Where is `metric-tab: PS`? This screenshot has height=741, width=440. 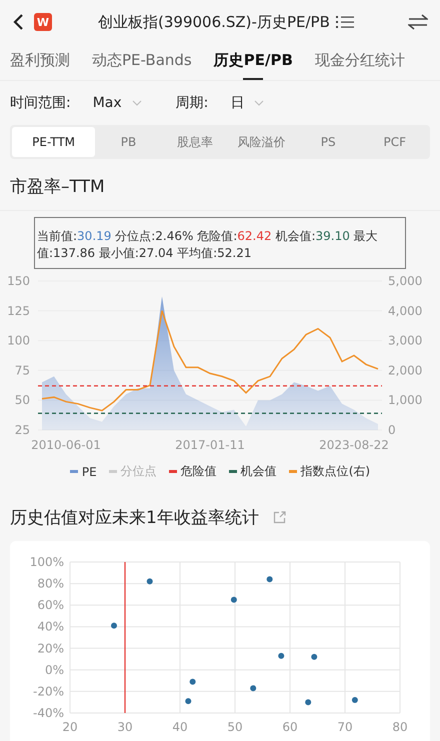
metric-tab: PS is located at coordinates (328, 142).